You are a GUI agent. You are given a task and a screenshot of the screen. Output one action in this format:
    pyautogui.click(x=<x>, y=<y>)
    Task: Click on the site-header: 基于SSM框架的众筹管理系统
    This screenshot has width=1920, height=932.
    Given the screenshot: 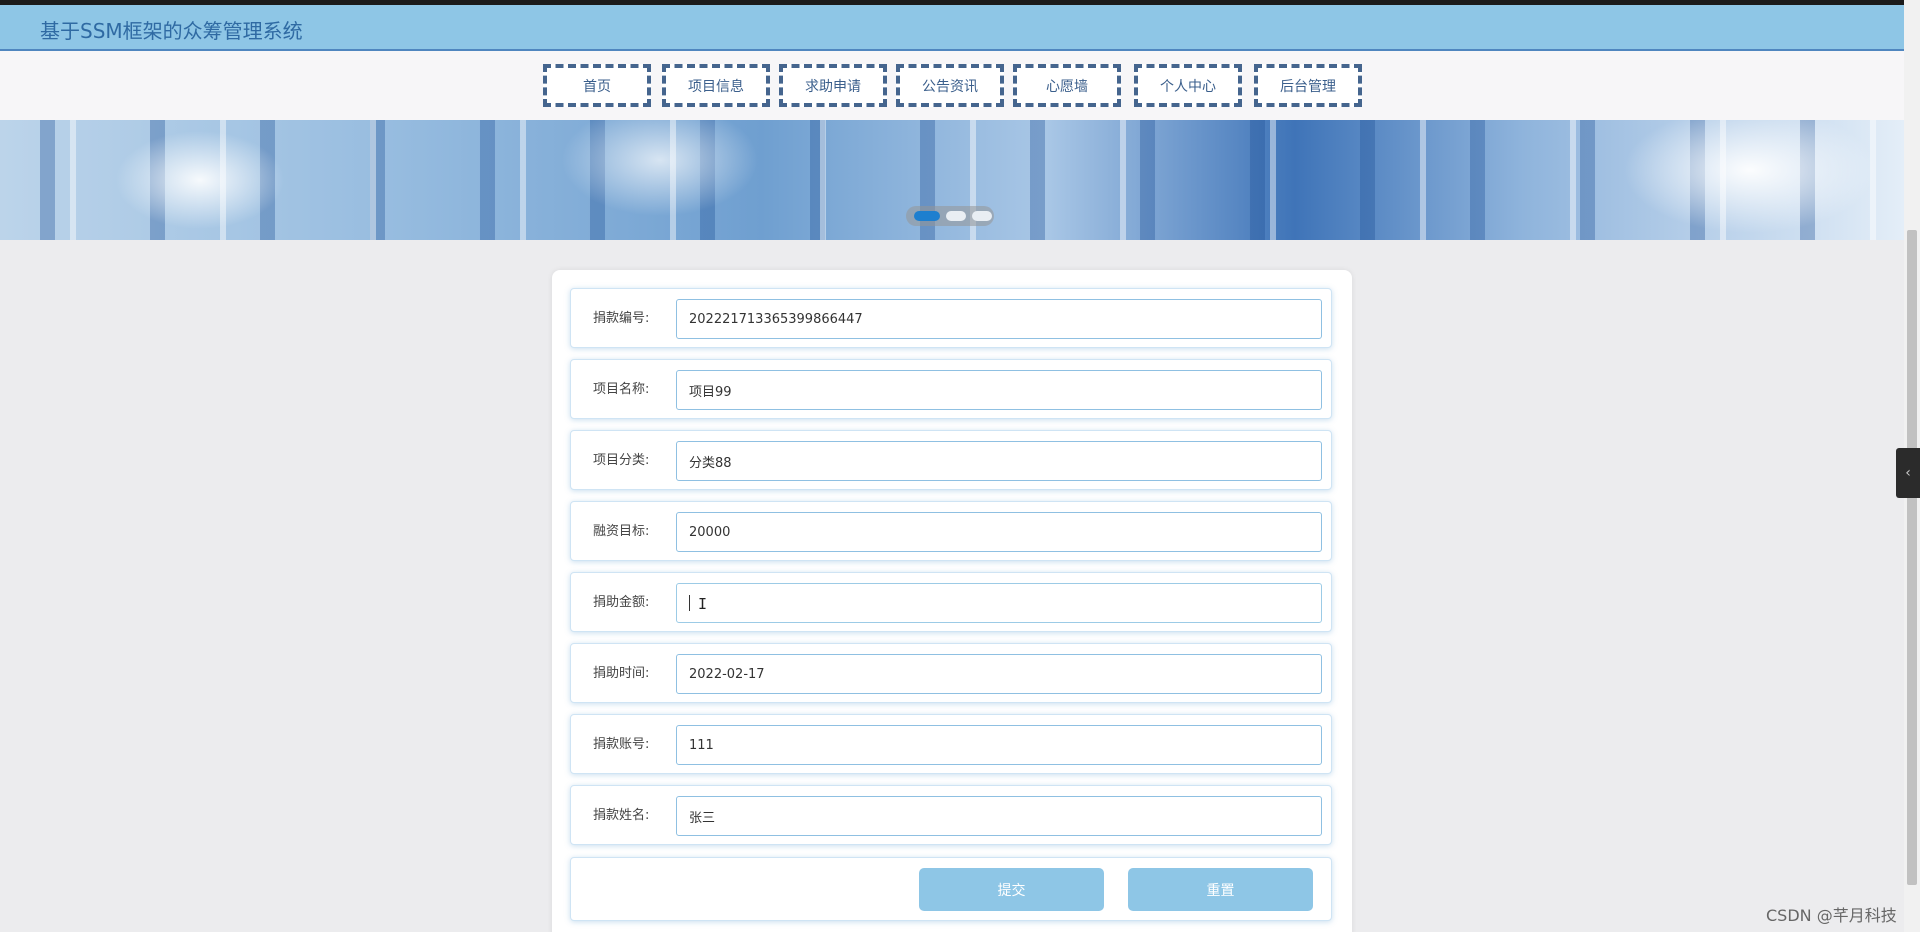 What is the action you would take?
    pyautogui.click(x=952, y=28)
    